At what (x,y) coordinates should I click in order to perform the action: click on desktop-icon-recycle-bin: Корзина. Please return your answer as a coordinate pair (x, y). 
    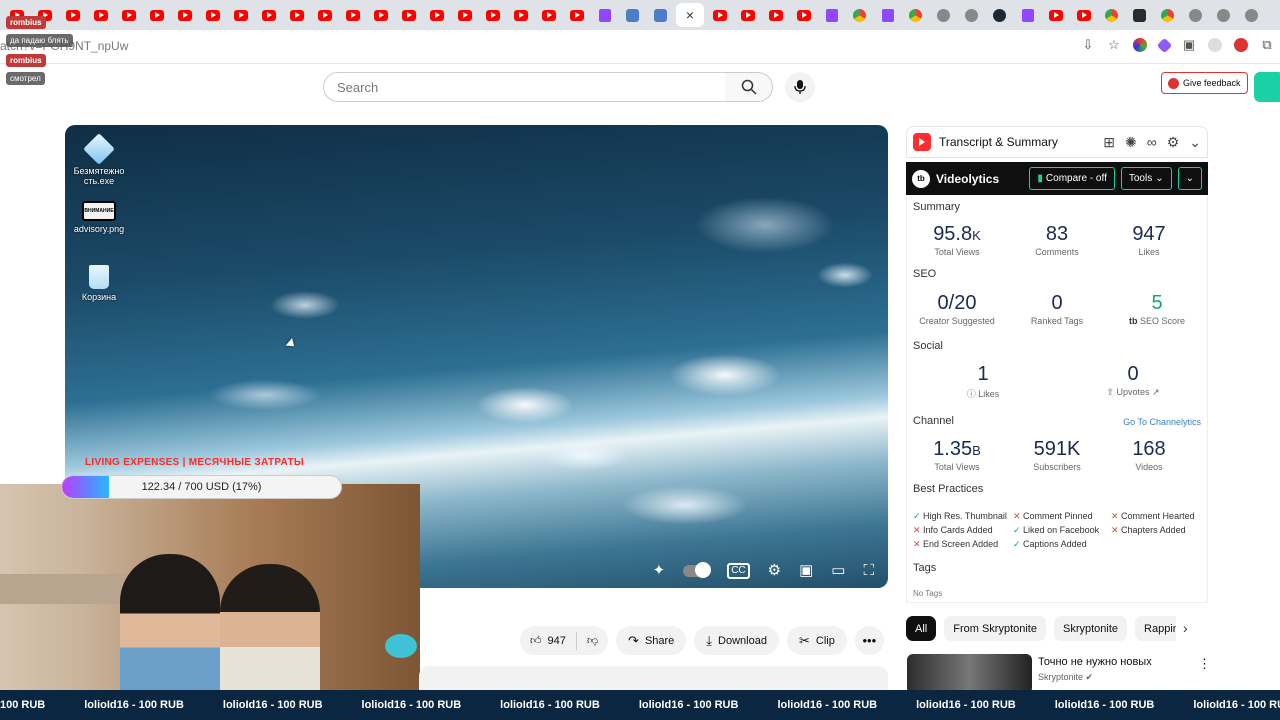
    Looking at the image, I should click on (99, 283).